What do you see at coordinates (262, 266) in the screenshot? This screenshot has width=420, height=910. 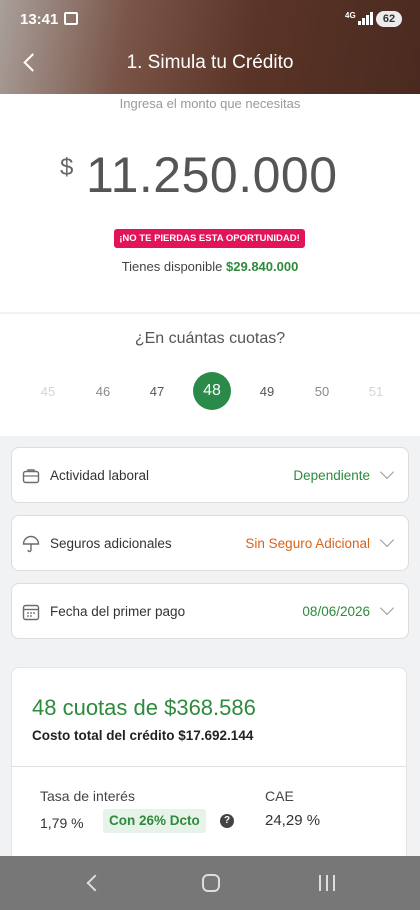 I see `available-value: $29.840.000` at bounding box center [262, 266].